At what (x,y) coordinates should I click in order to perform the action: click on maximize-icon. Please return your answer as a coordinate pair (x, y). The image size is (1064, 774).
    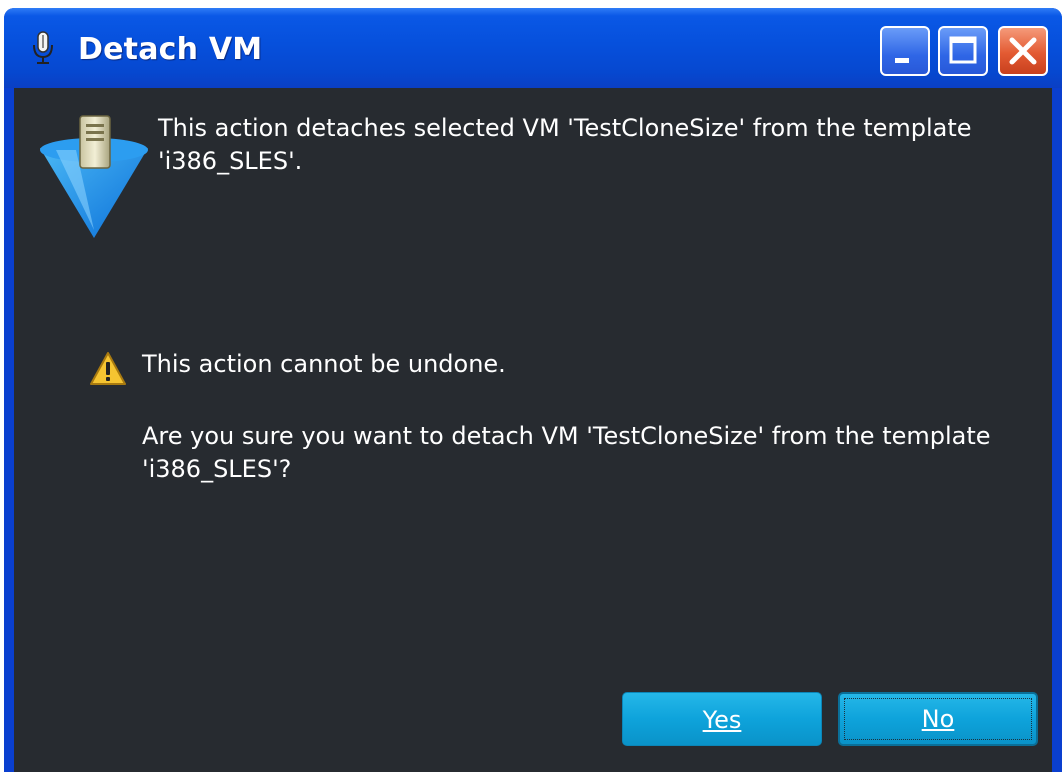
    Looking at the image, I should click on (963, 50).